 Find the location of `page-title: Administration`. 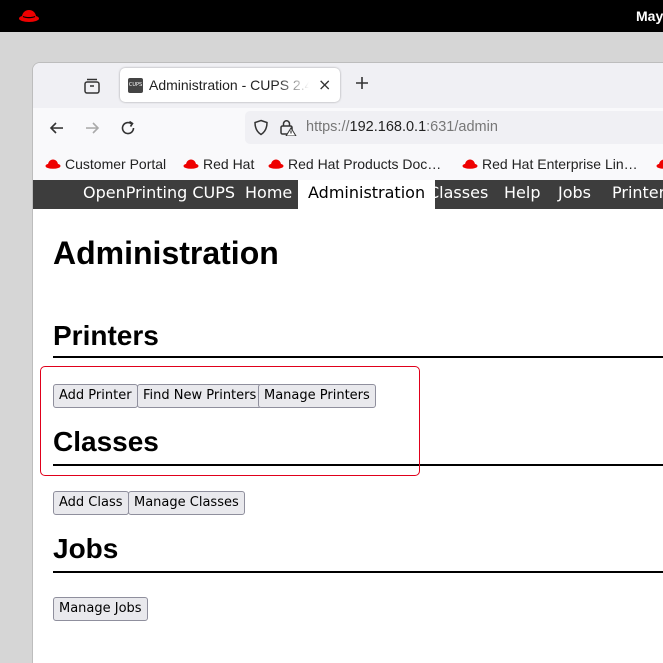

page-title: Administration is located at coordinates (166, 253).